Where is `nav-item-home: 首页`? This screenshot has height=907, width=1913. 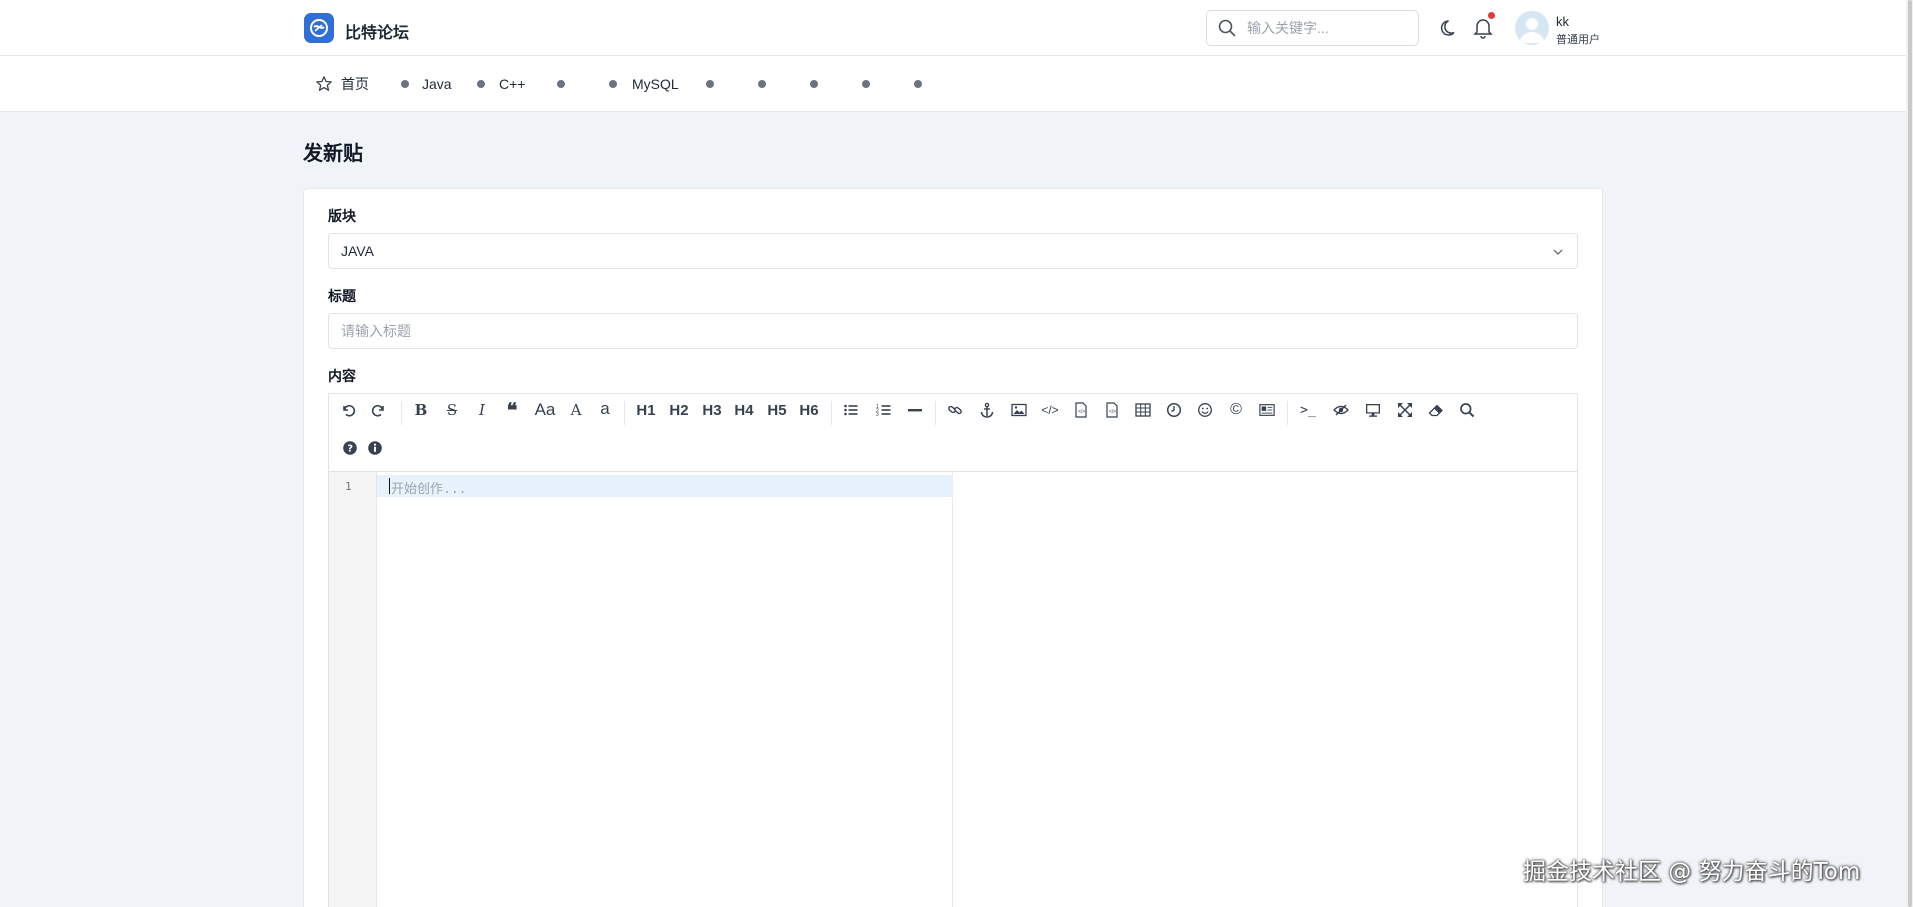 nav-item-home: 首页 is located at coordinates (342, 84).